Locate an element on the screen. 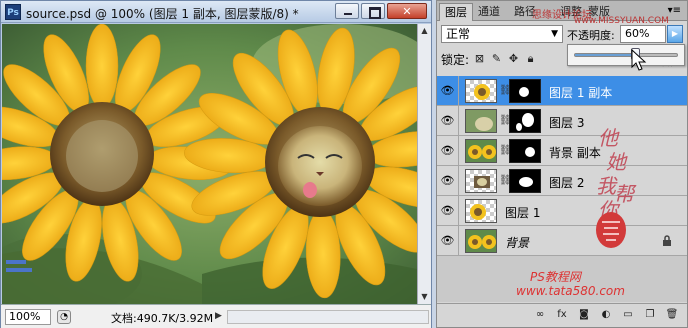 This screenshot has width=688, height=328. scroll-down-icon: ▼ is located at coordinates (424, 297).